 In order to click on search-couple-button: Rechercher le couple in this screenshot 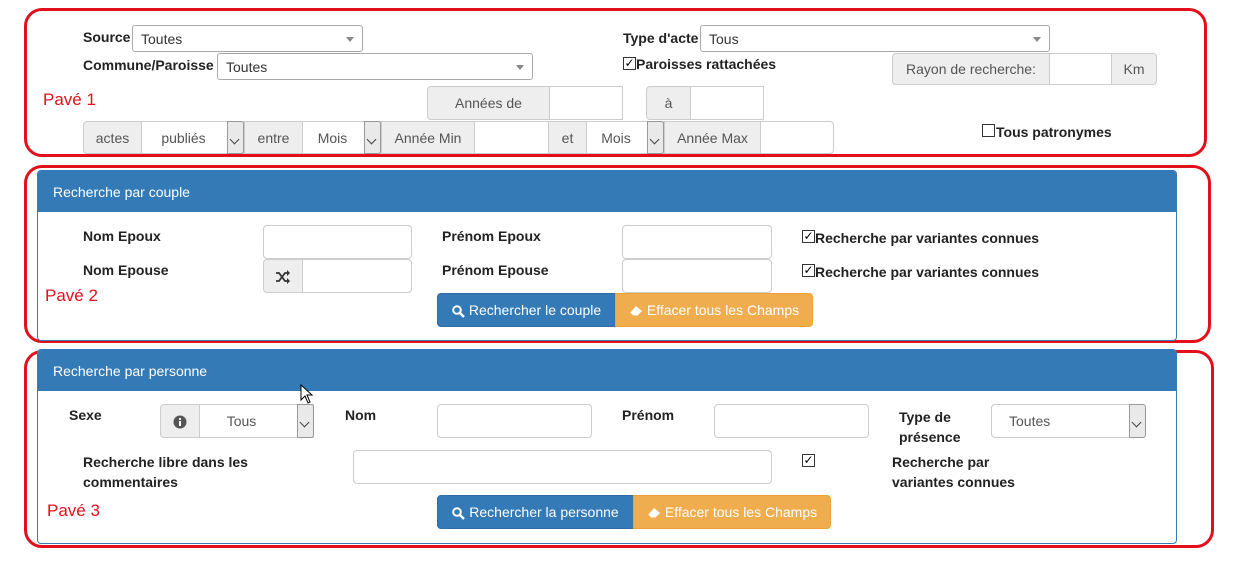, I will do `click(526, 310)`.